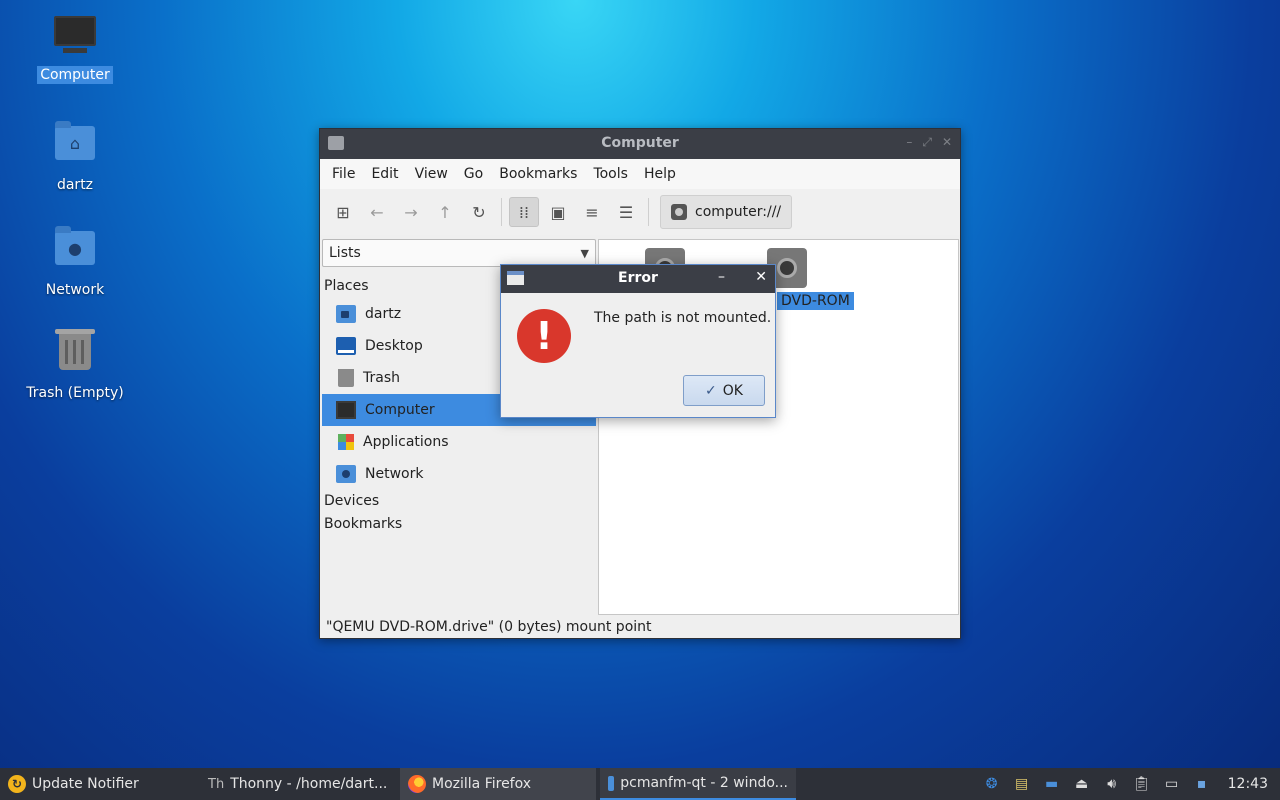 Image resolution: width=1280 pixels, height=800 pixels. I want to click on desktop-icon-computer: Computer, so click(75, 50).